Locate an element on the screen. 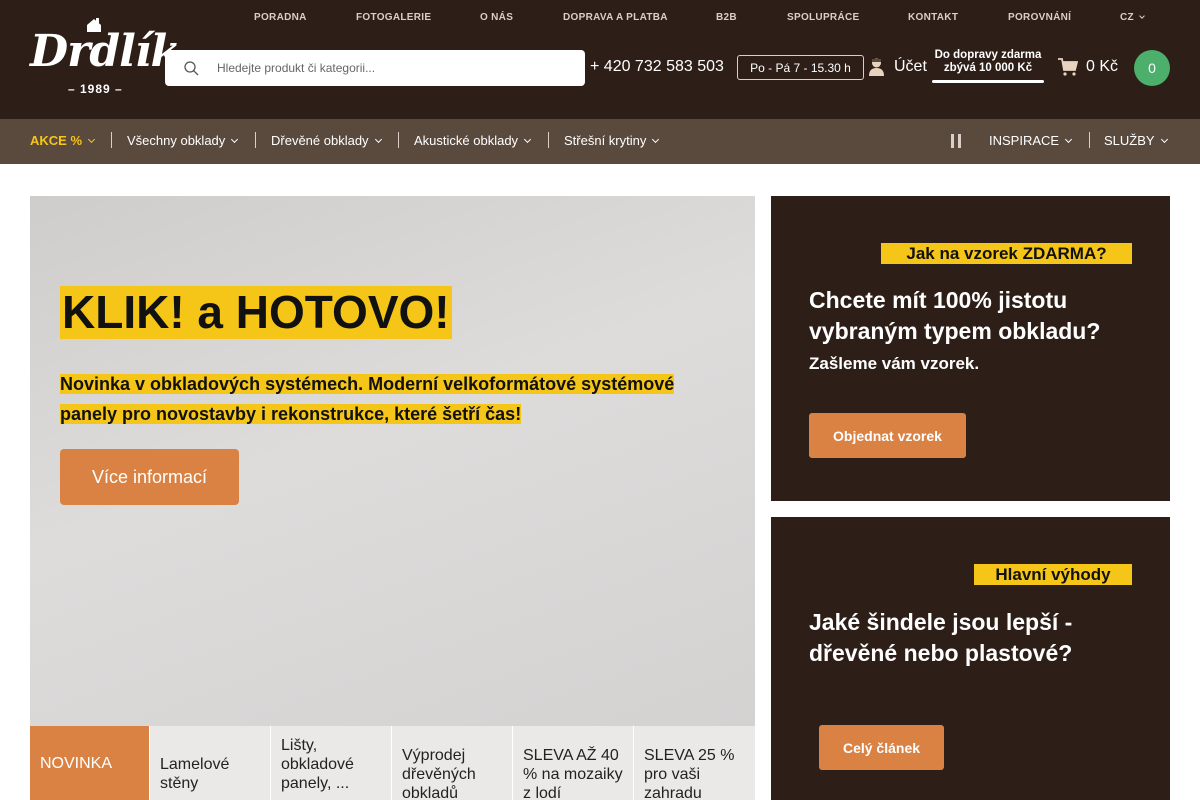  topnav-poradna: PORADNA is located at coordinates (280, 17).